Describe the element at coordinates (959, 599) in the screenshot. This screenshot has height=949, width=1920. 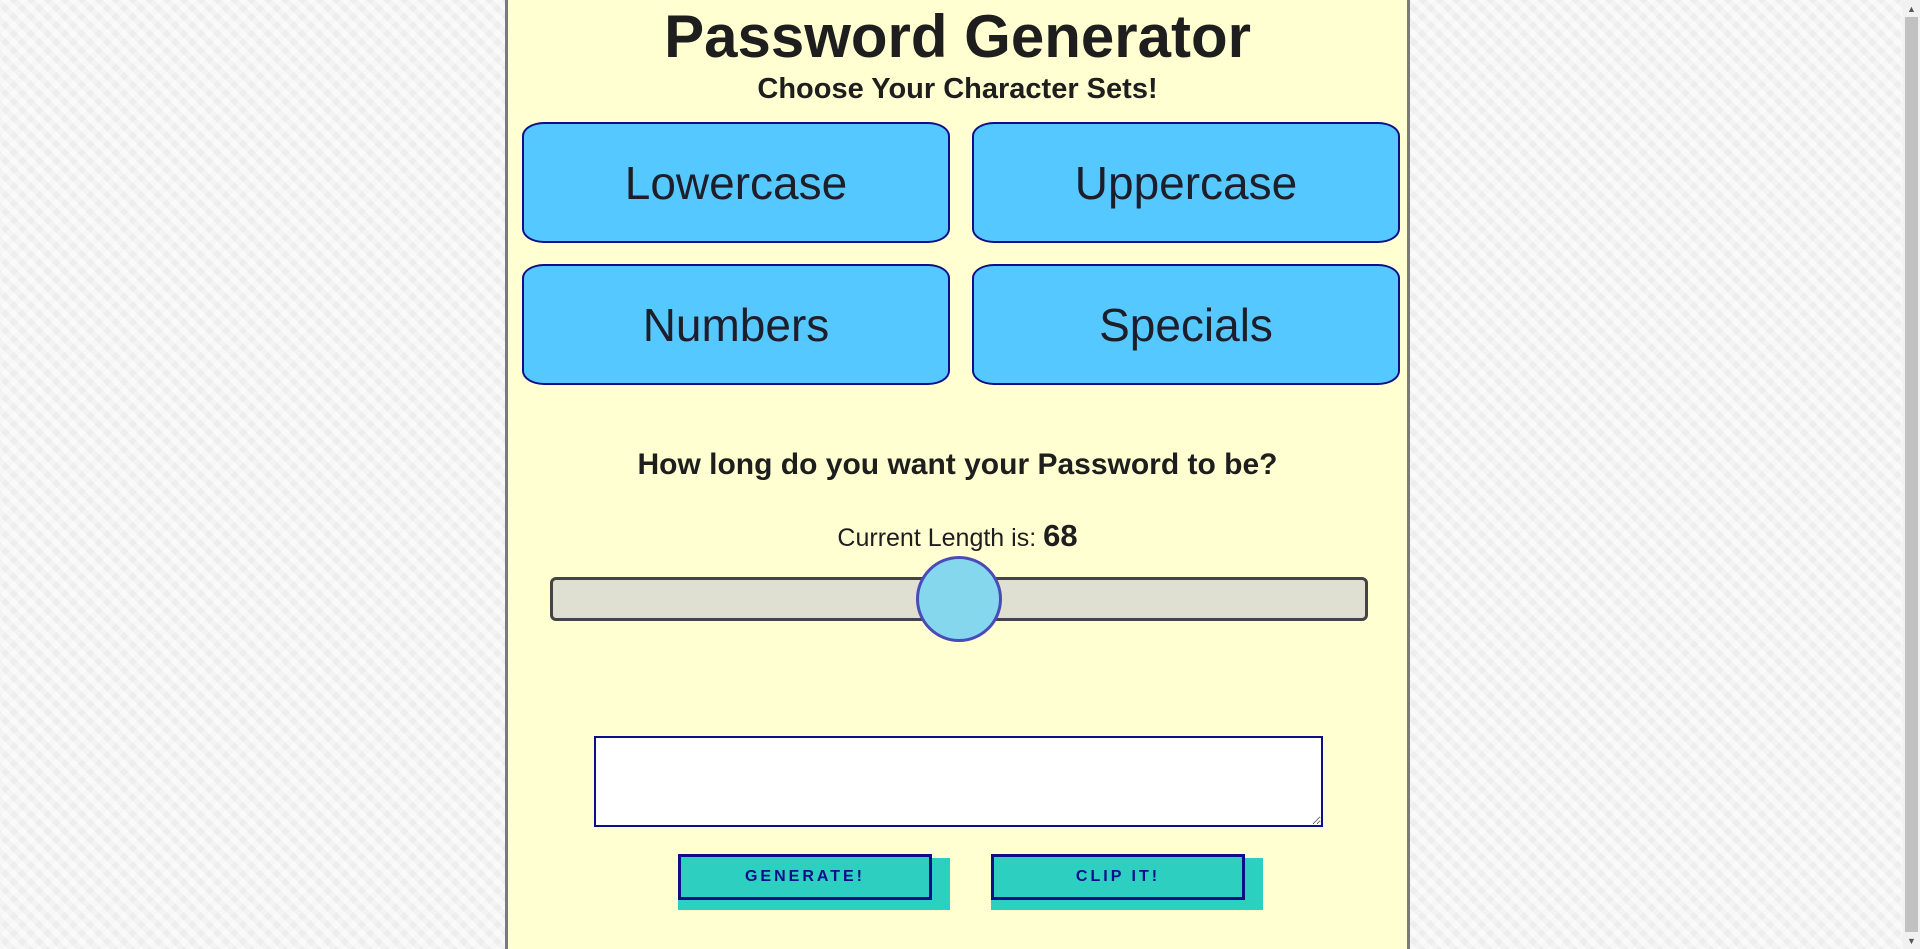
I see `length-slider-thumb` at that location.